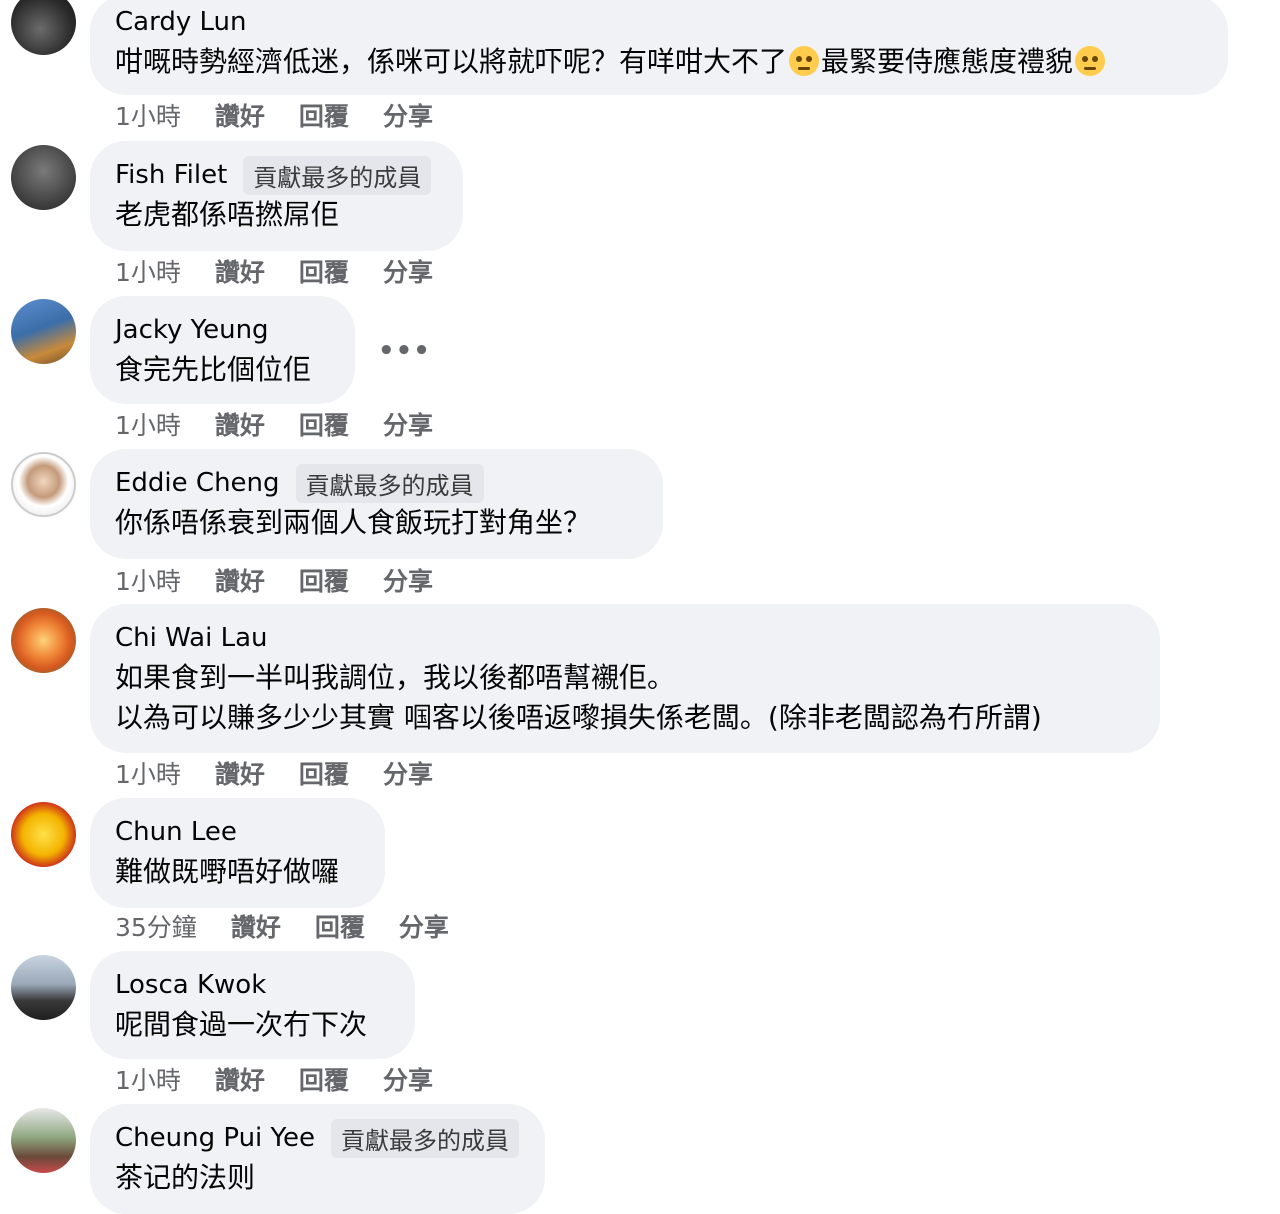 The height and width of the screenshot is (1214, 1280). Describe the element at coordinates (180, 22) in the screenshot. I see `commenter-name: Cardy Lun` at that location.